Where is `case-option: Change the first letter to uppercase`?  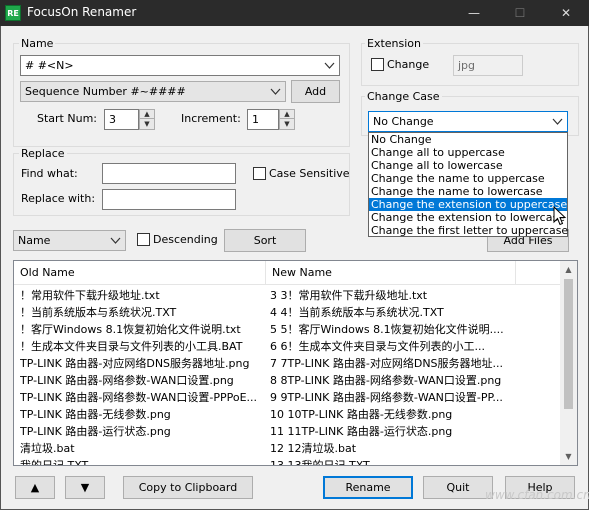 case-option: Change the first letter to uppercase is located at coordinates (468, 230).